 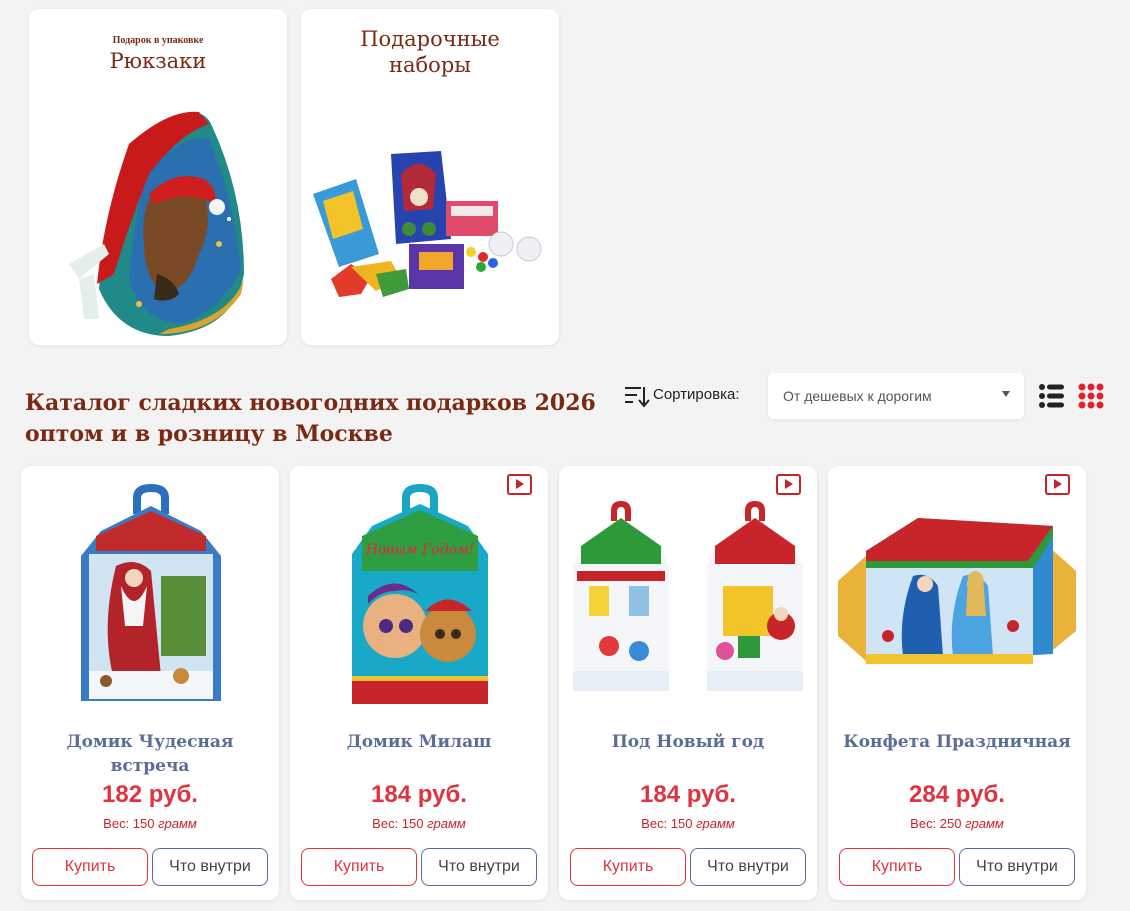 I want to click on grid-view-icon, so click(x=1091, y=396).